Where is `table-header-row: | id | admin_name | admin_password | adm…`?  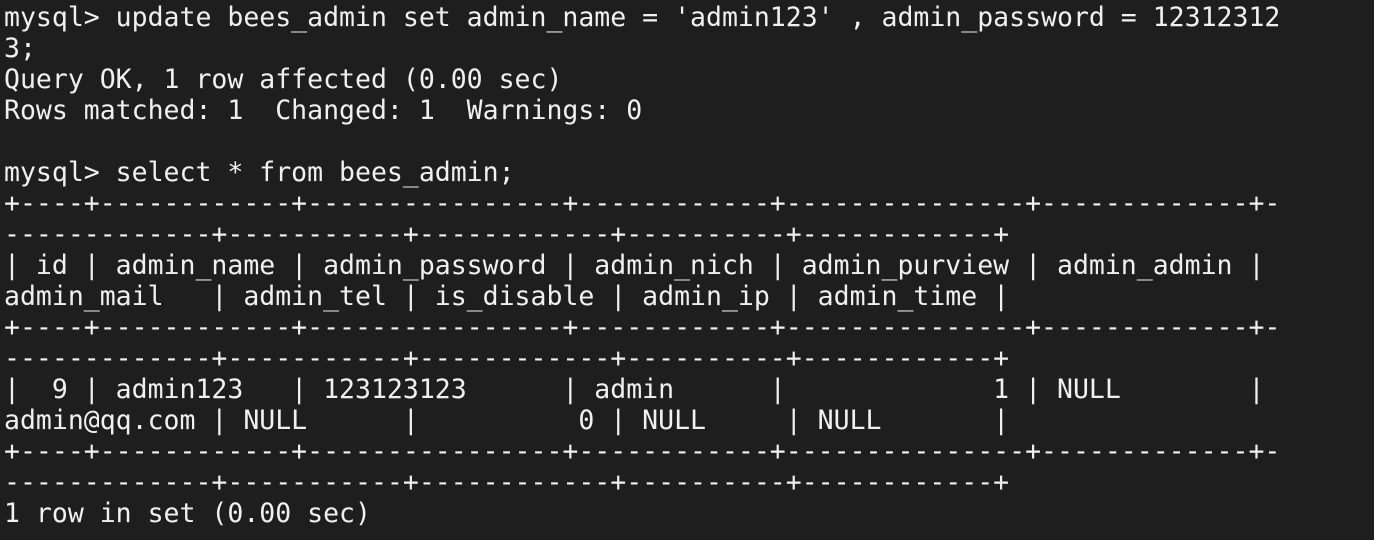 table-header-row: | id | admin_name | admin_password | adm… is located at coordinates (634, 265).